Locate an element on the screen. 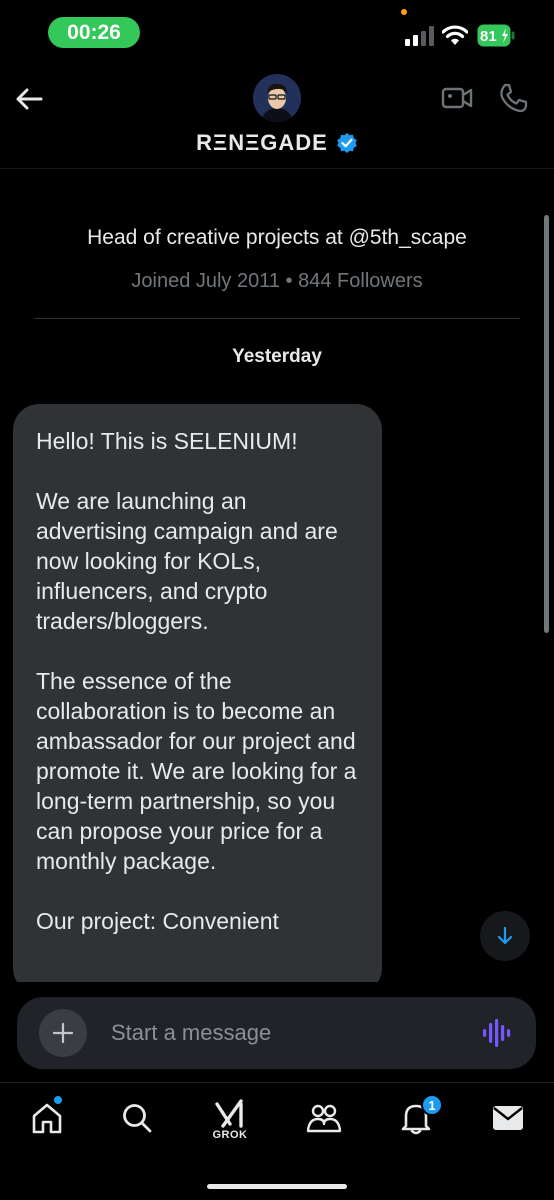 Image resolution: width=554 pixels, height=1200 pixels. plus-icon is located at coordinates (63, 1033).